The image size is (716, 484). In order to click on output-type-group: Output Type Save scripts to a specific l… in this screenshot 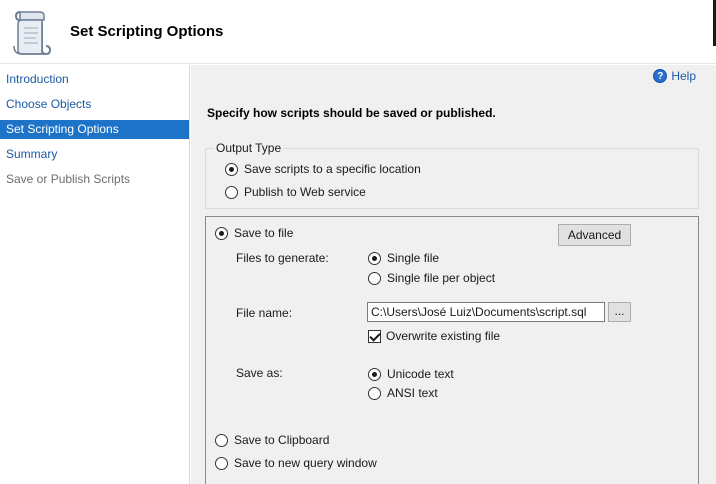, I will do `click(452, 175)`.